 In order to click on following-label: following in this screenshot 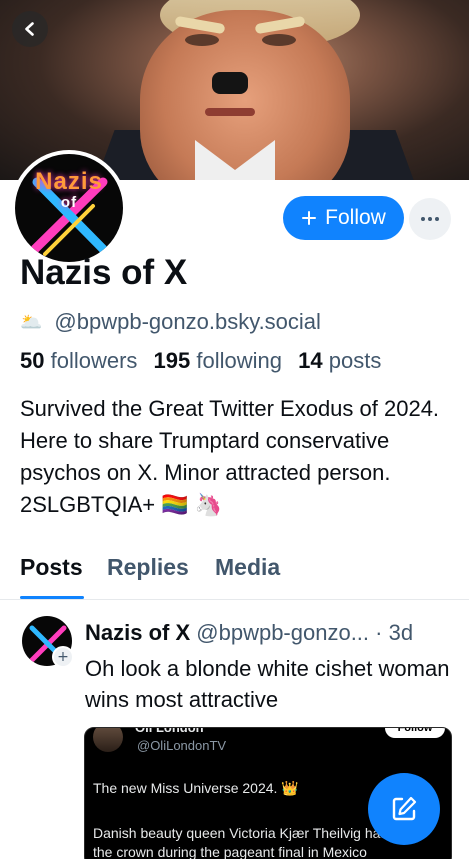, I will do `click(239, 360)`.